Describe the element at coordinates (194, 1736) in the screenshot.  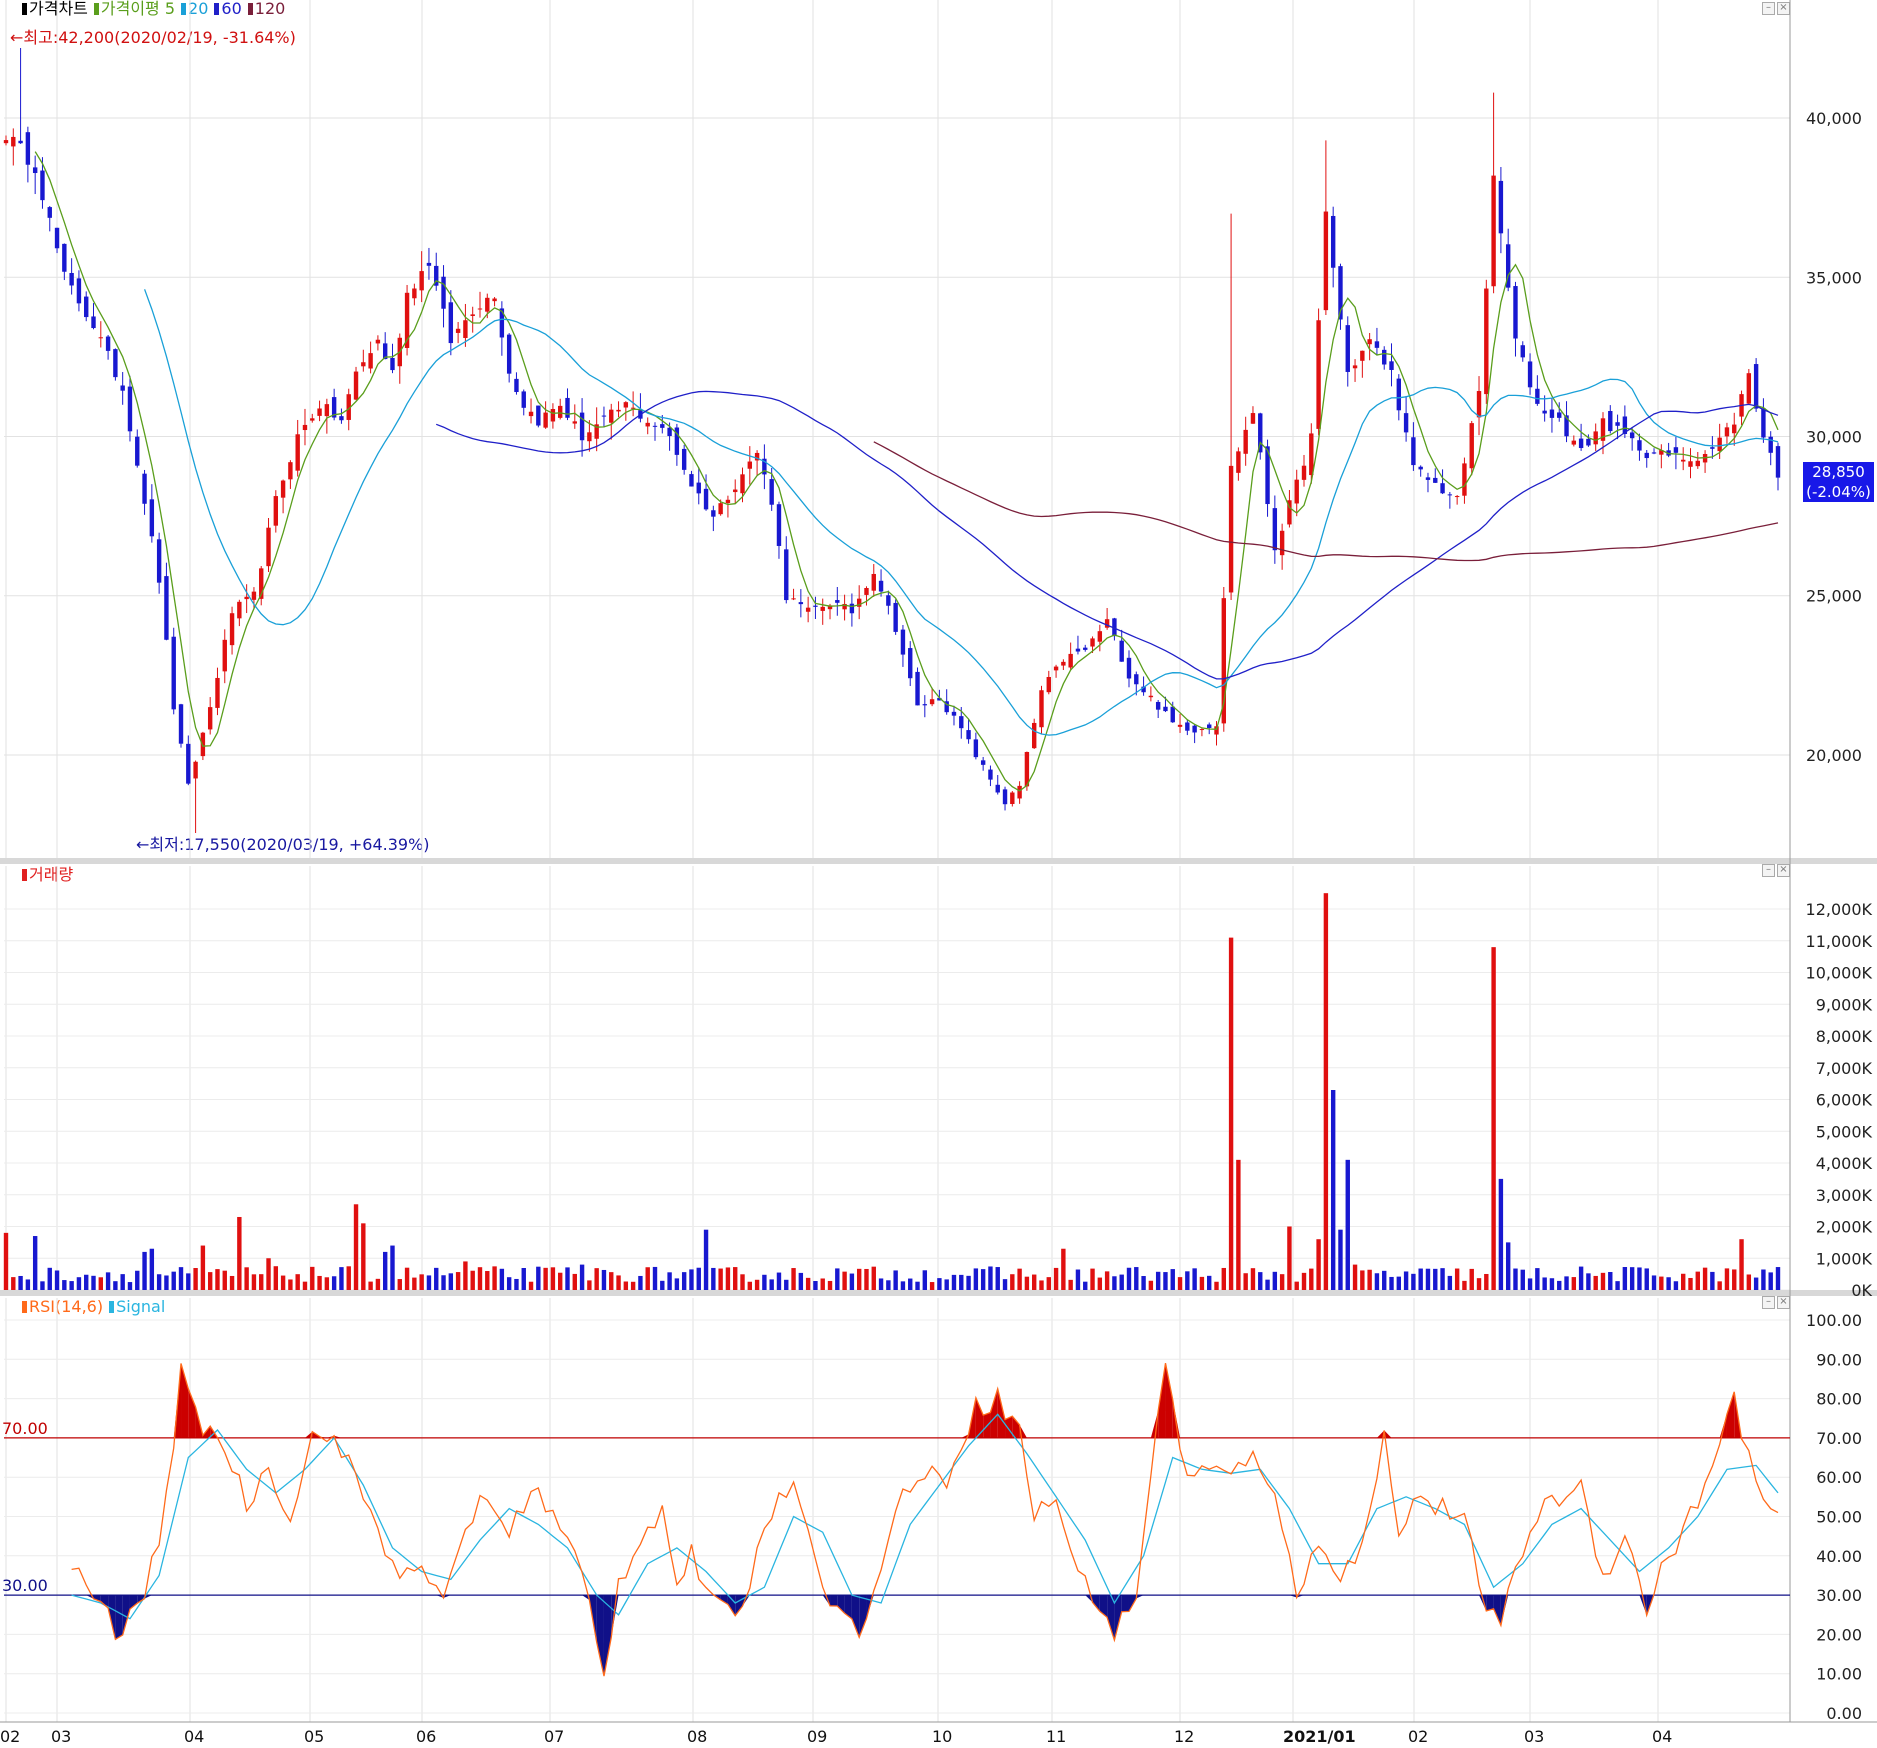
I see `x-axis-month-label: 04` at that location.